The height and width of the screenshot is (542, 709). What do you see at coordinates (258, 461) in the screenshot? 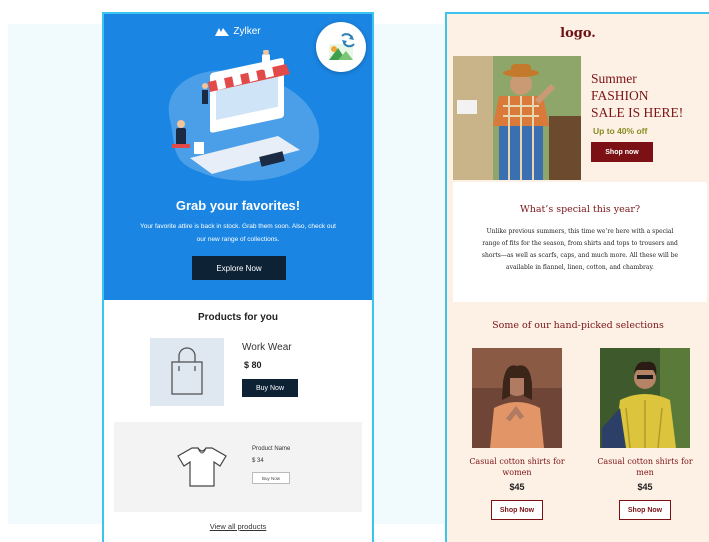
I see `product-price: $ 34` at bounding box center [258, 461].